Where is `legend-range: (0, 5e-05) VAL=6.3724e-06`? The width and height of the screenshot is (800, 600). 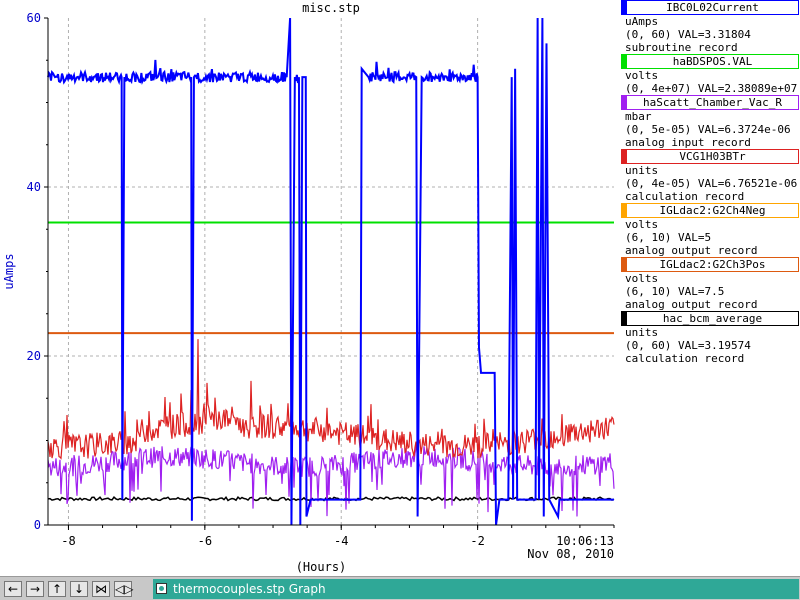
legend-range: (0, 5e-05) VAL=6.3724e-06 is located at coordinates (708, 129).